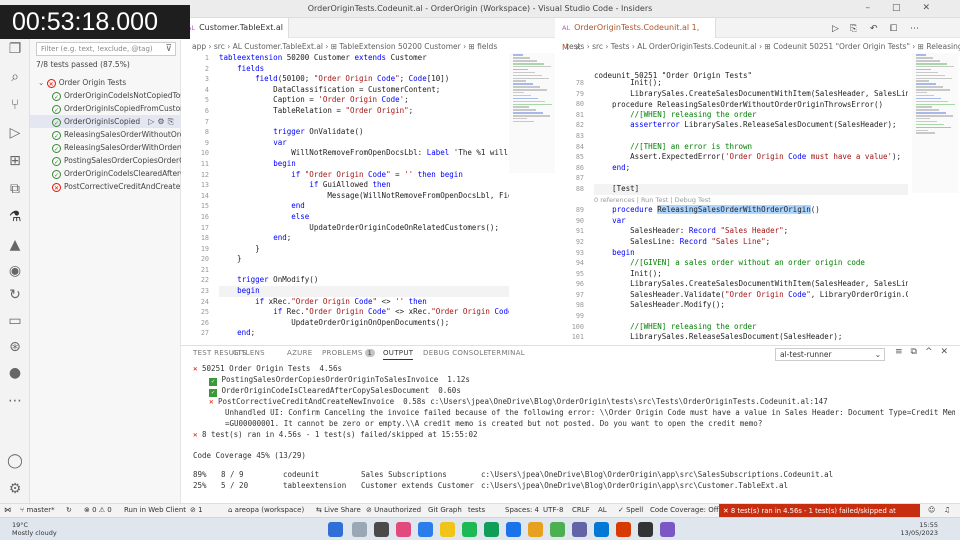  Describe the element at coordinates (919, 529) in the screenshot. I see `clock: 15:55 13/05/2023` at that location.